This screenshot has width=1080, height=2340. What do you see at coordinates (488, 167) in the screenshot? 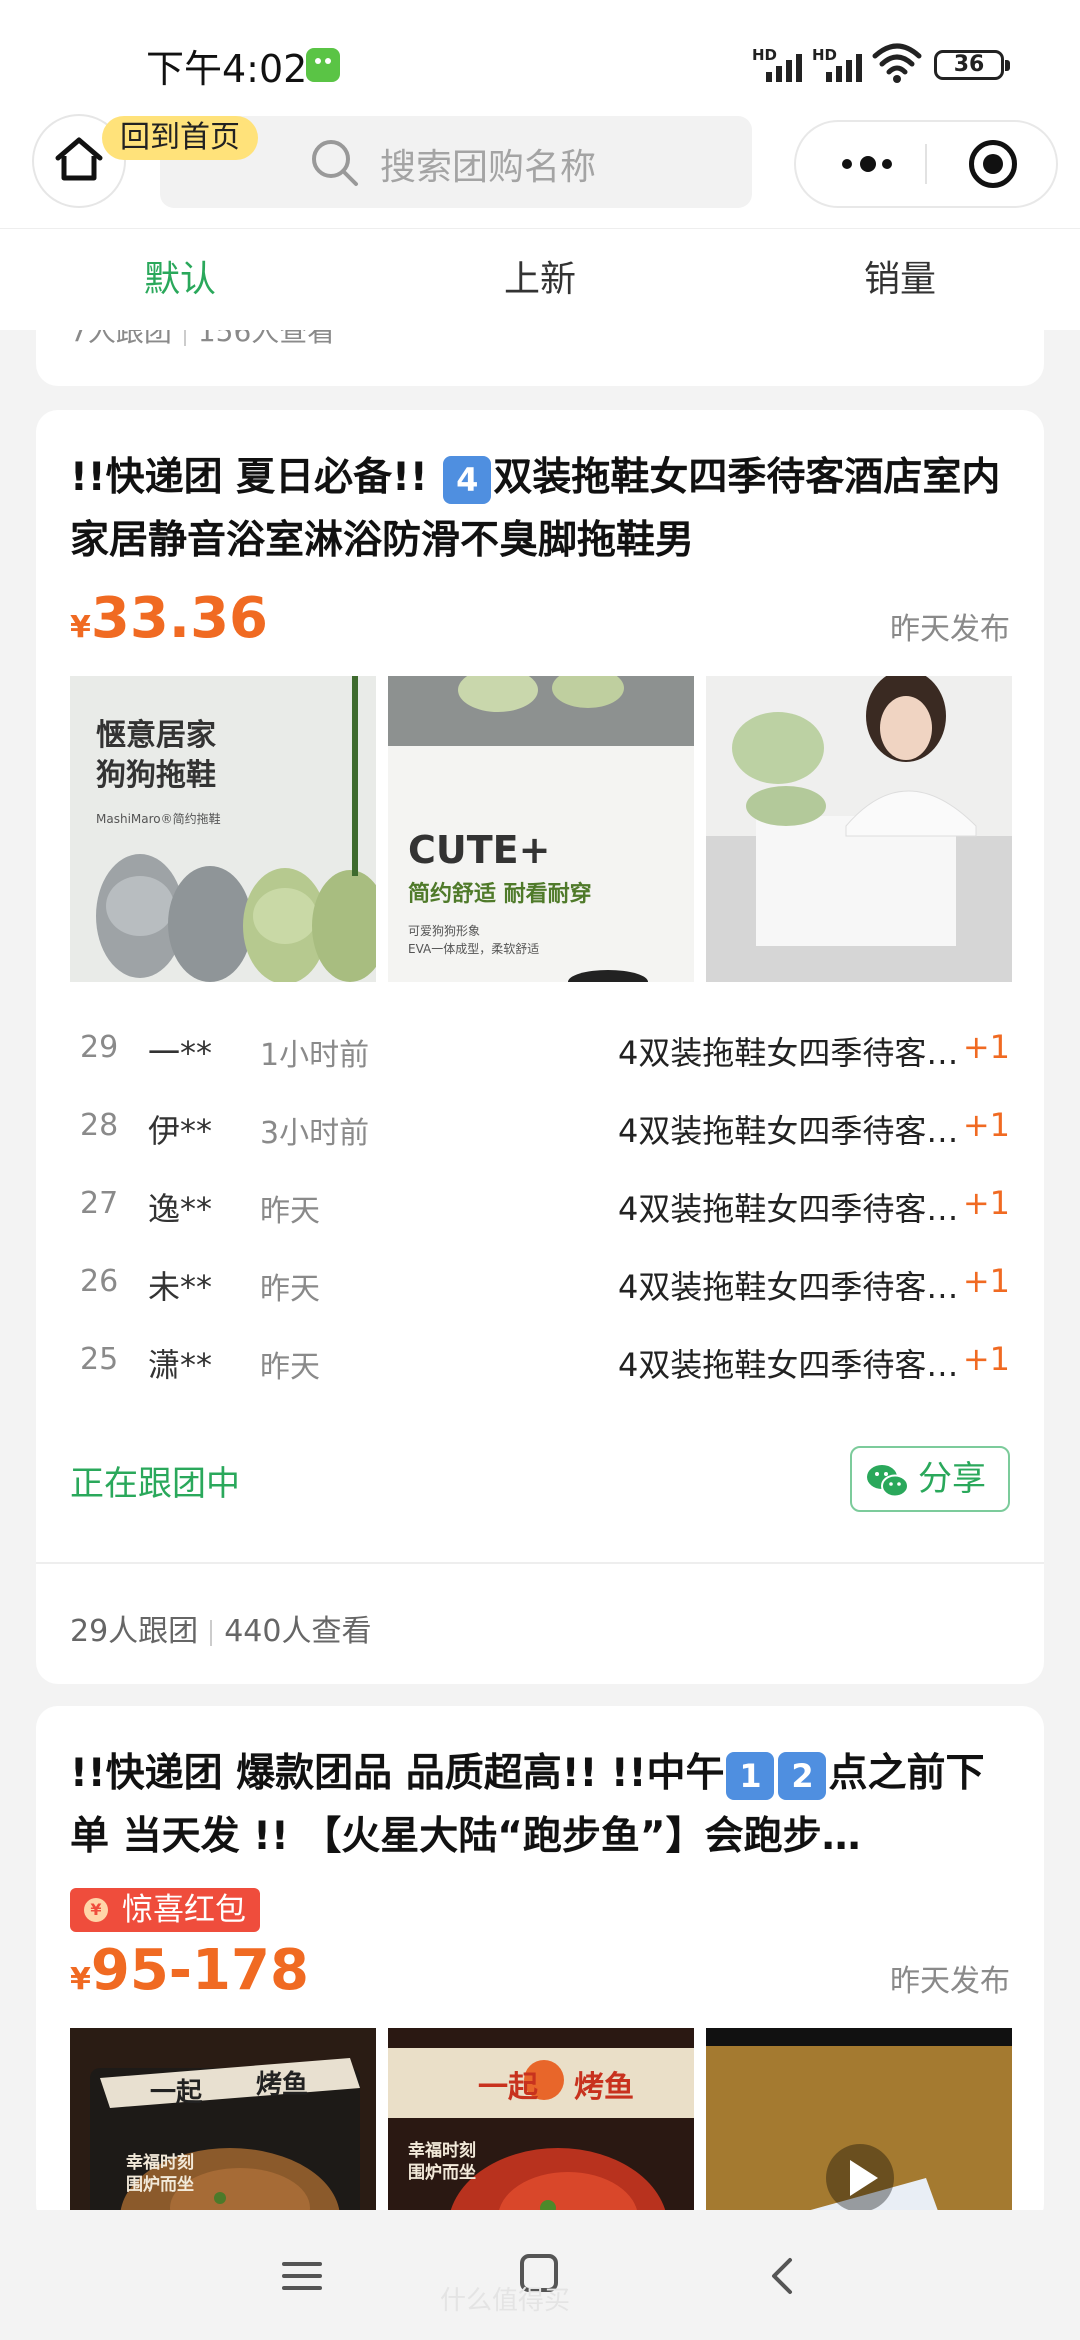
I see `search-placeholder: 搜索团购名称` at bounding box center [488, 167].